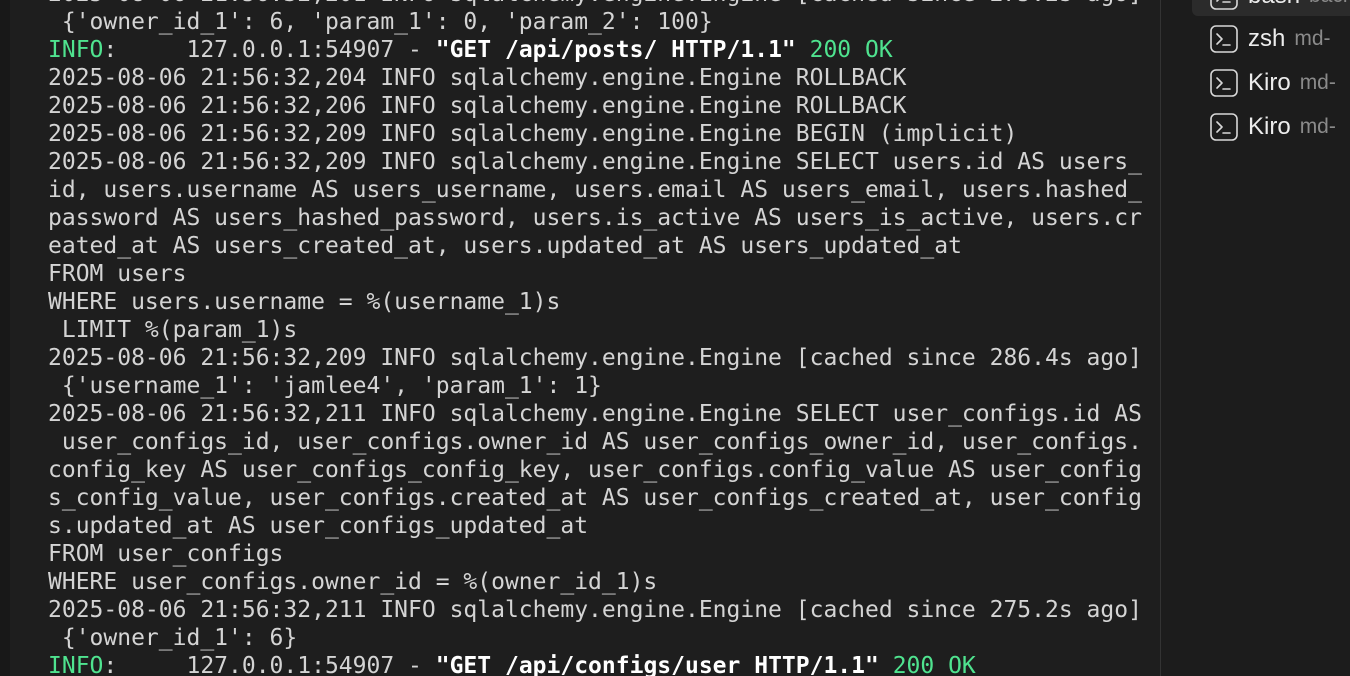 The image size is (1350, 676). I want to click on terminal-name: bash, so click(1274, 5).